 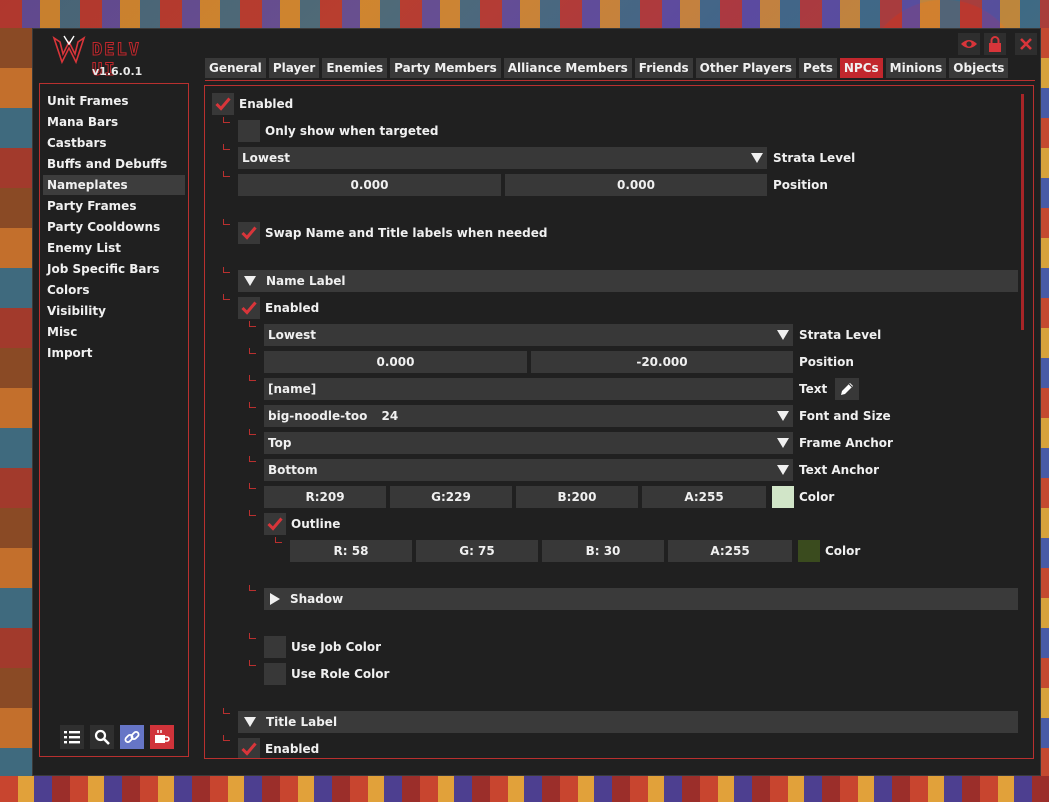 What do you see at coordinates (322, 647) in the screenshot?
I see `job-color-row: Use Job Color` at bounding box center [322, 647].